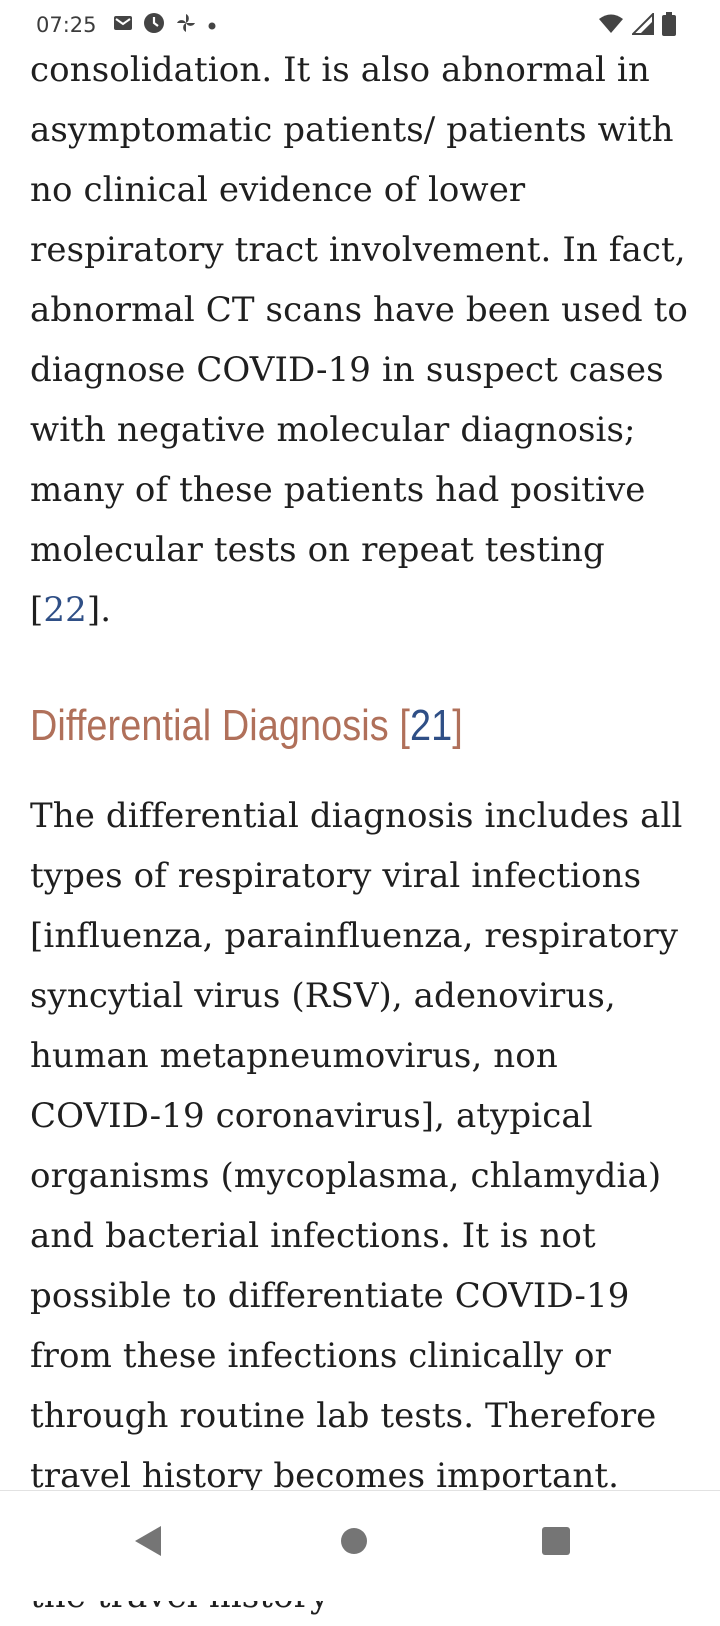 This screenshot has height=1626, width=720. Describe the element at coordinates (611, 26) in the screenshot. I see `wifi-icon` at that location.